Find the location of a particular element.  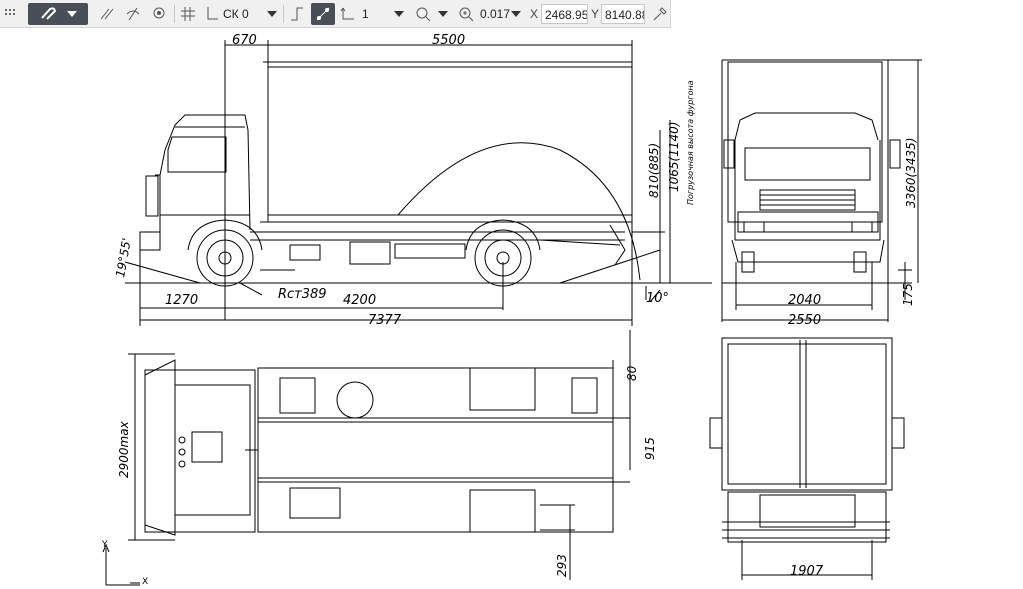

axis-x-label: X is located at coordinates (145, 582).